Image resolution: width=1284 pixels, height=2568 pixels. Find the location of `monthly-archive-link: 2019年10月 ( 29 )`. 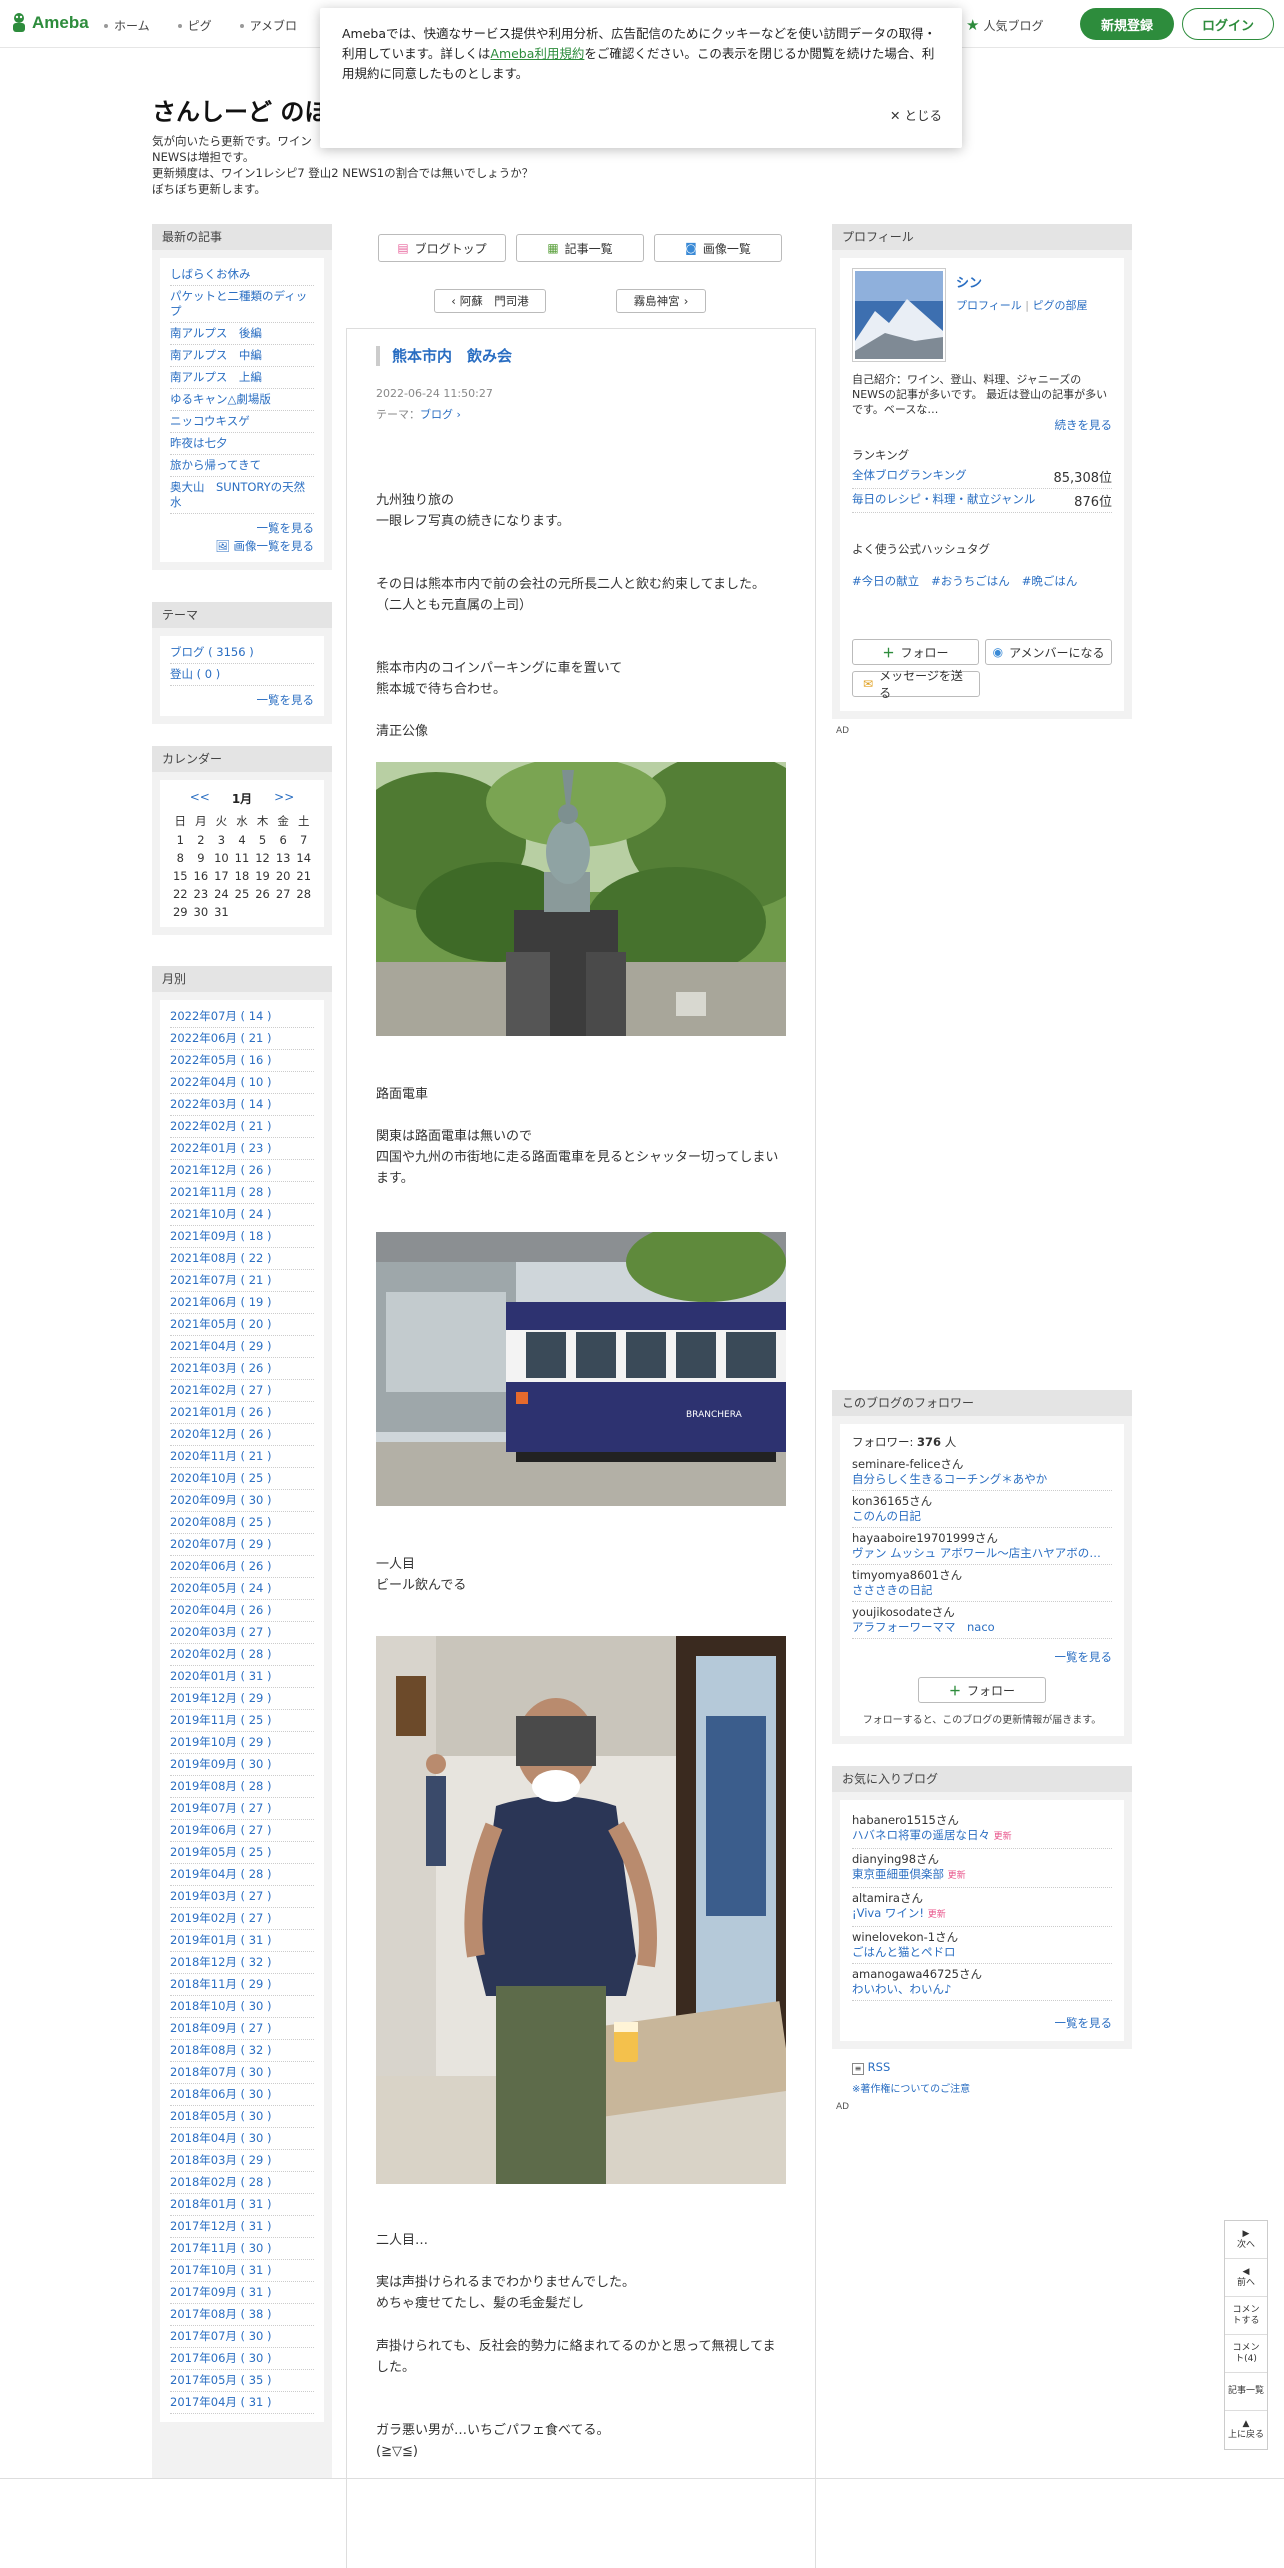

monthly-archive-link: 2019年10月 ( 29 ) is located at coordinates (242, 1743).